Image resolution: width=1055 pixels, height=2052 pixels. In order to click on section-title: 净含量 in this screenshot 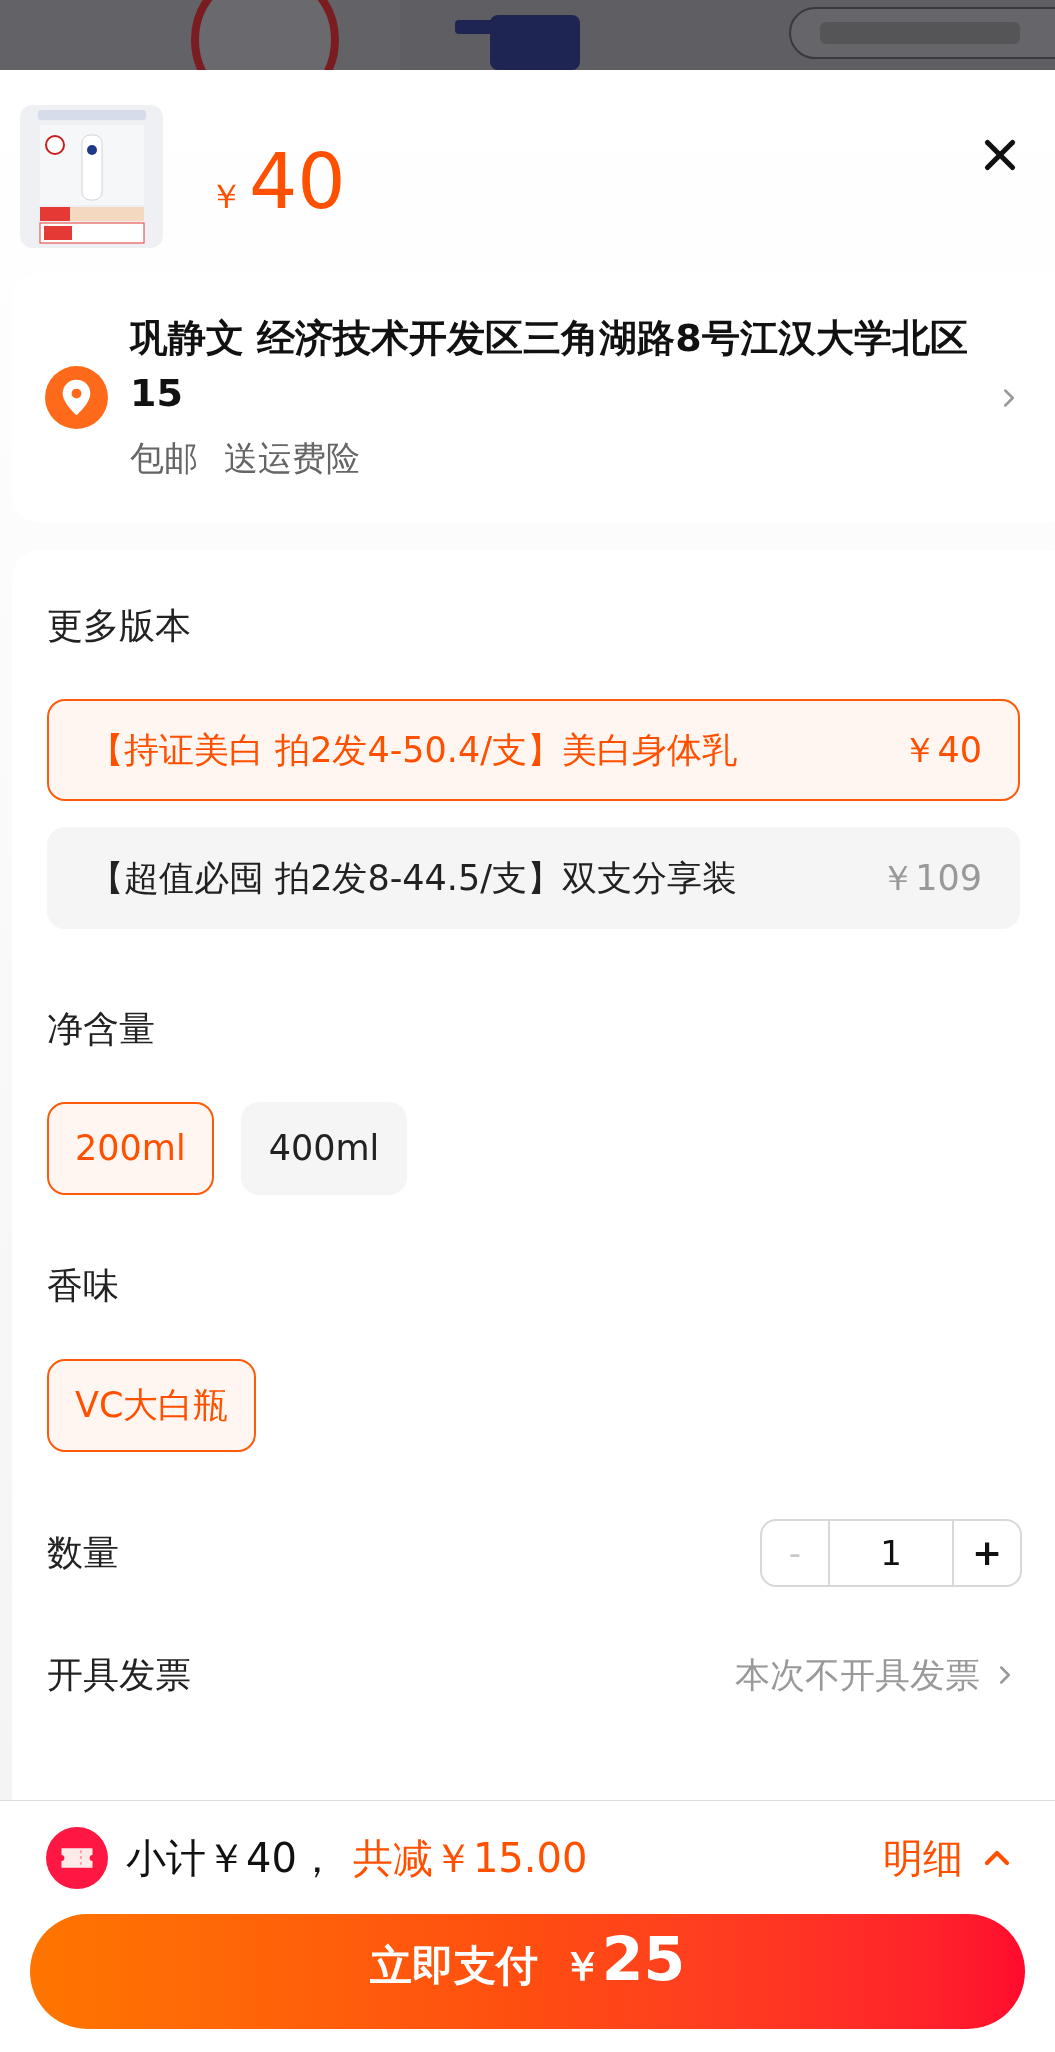, I will do `click(101, 1029)`.